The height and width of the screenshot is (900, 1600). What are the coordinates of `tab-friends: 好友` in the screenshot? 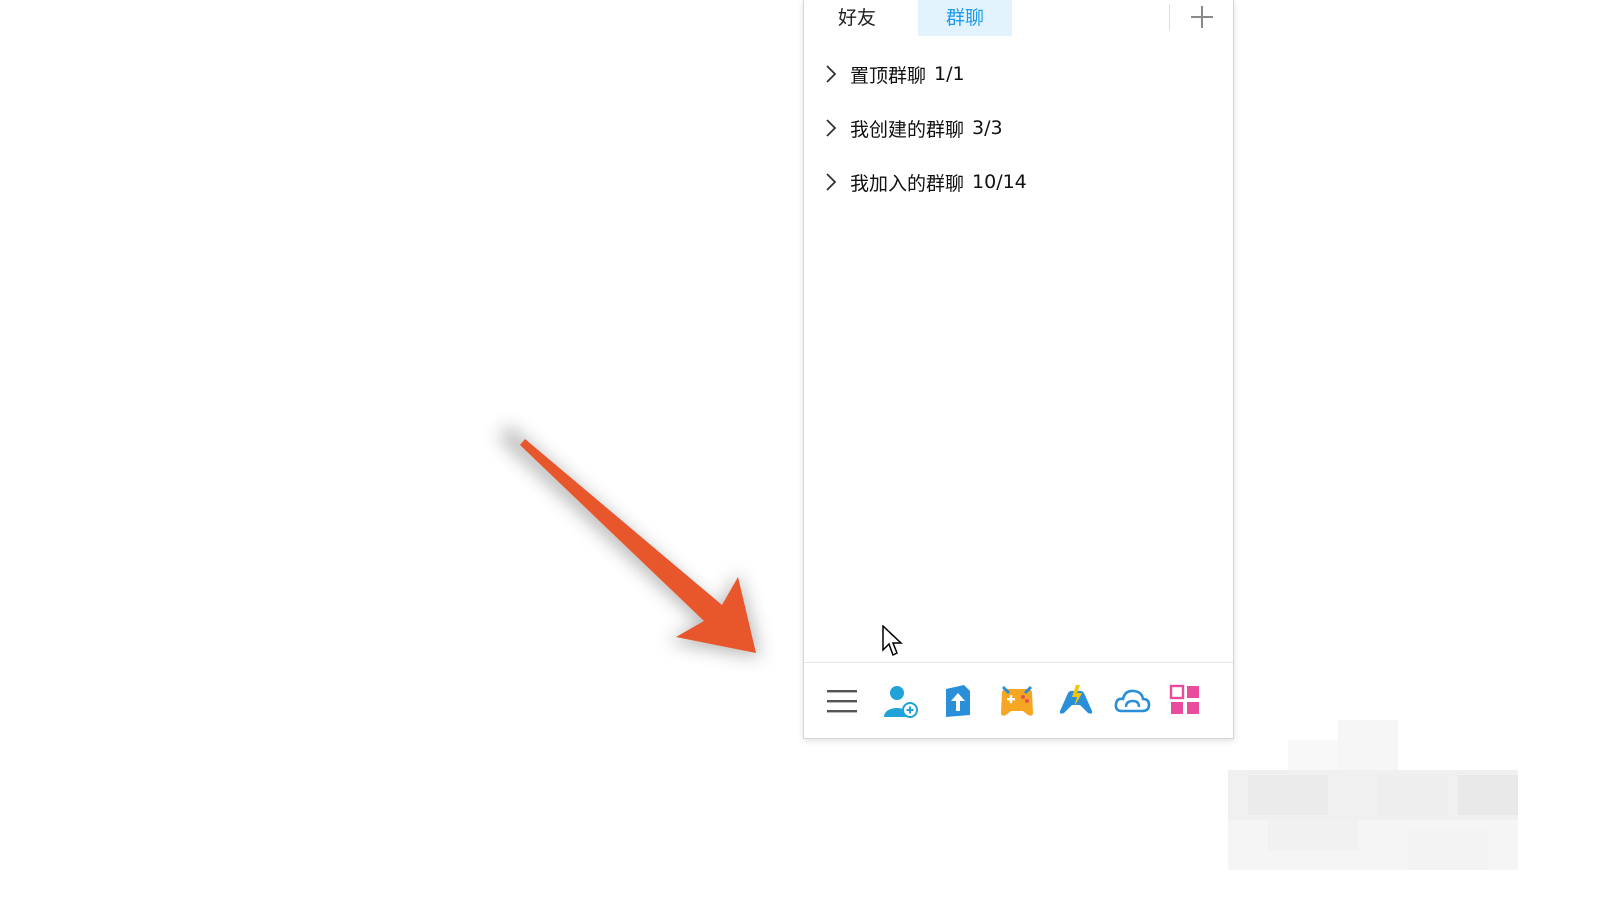 It's located at (857, 18).